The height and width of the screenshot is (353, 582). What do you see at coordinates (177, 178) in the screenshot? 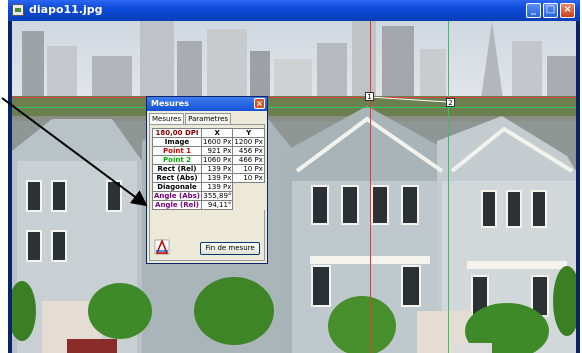
I see `row-label: Rect (Abs)` at bounding box center [177, 178].